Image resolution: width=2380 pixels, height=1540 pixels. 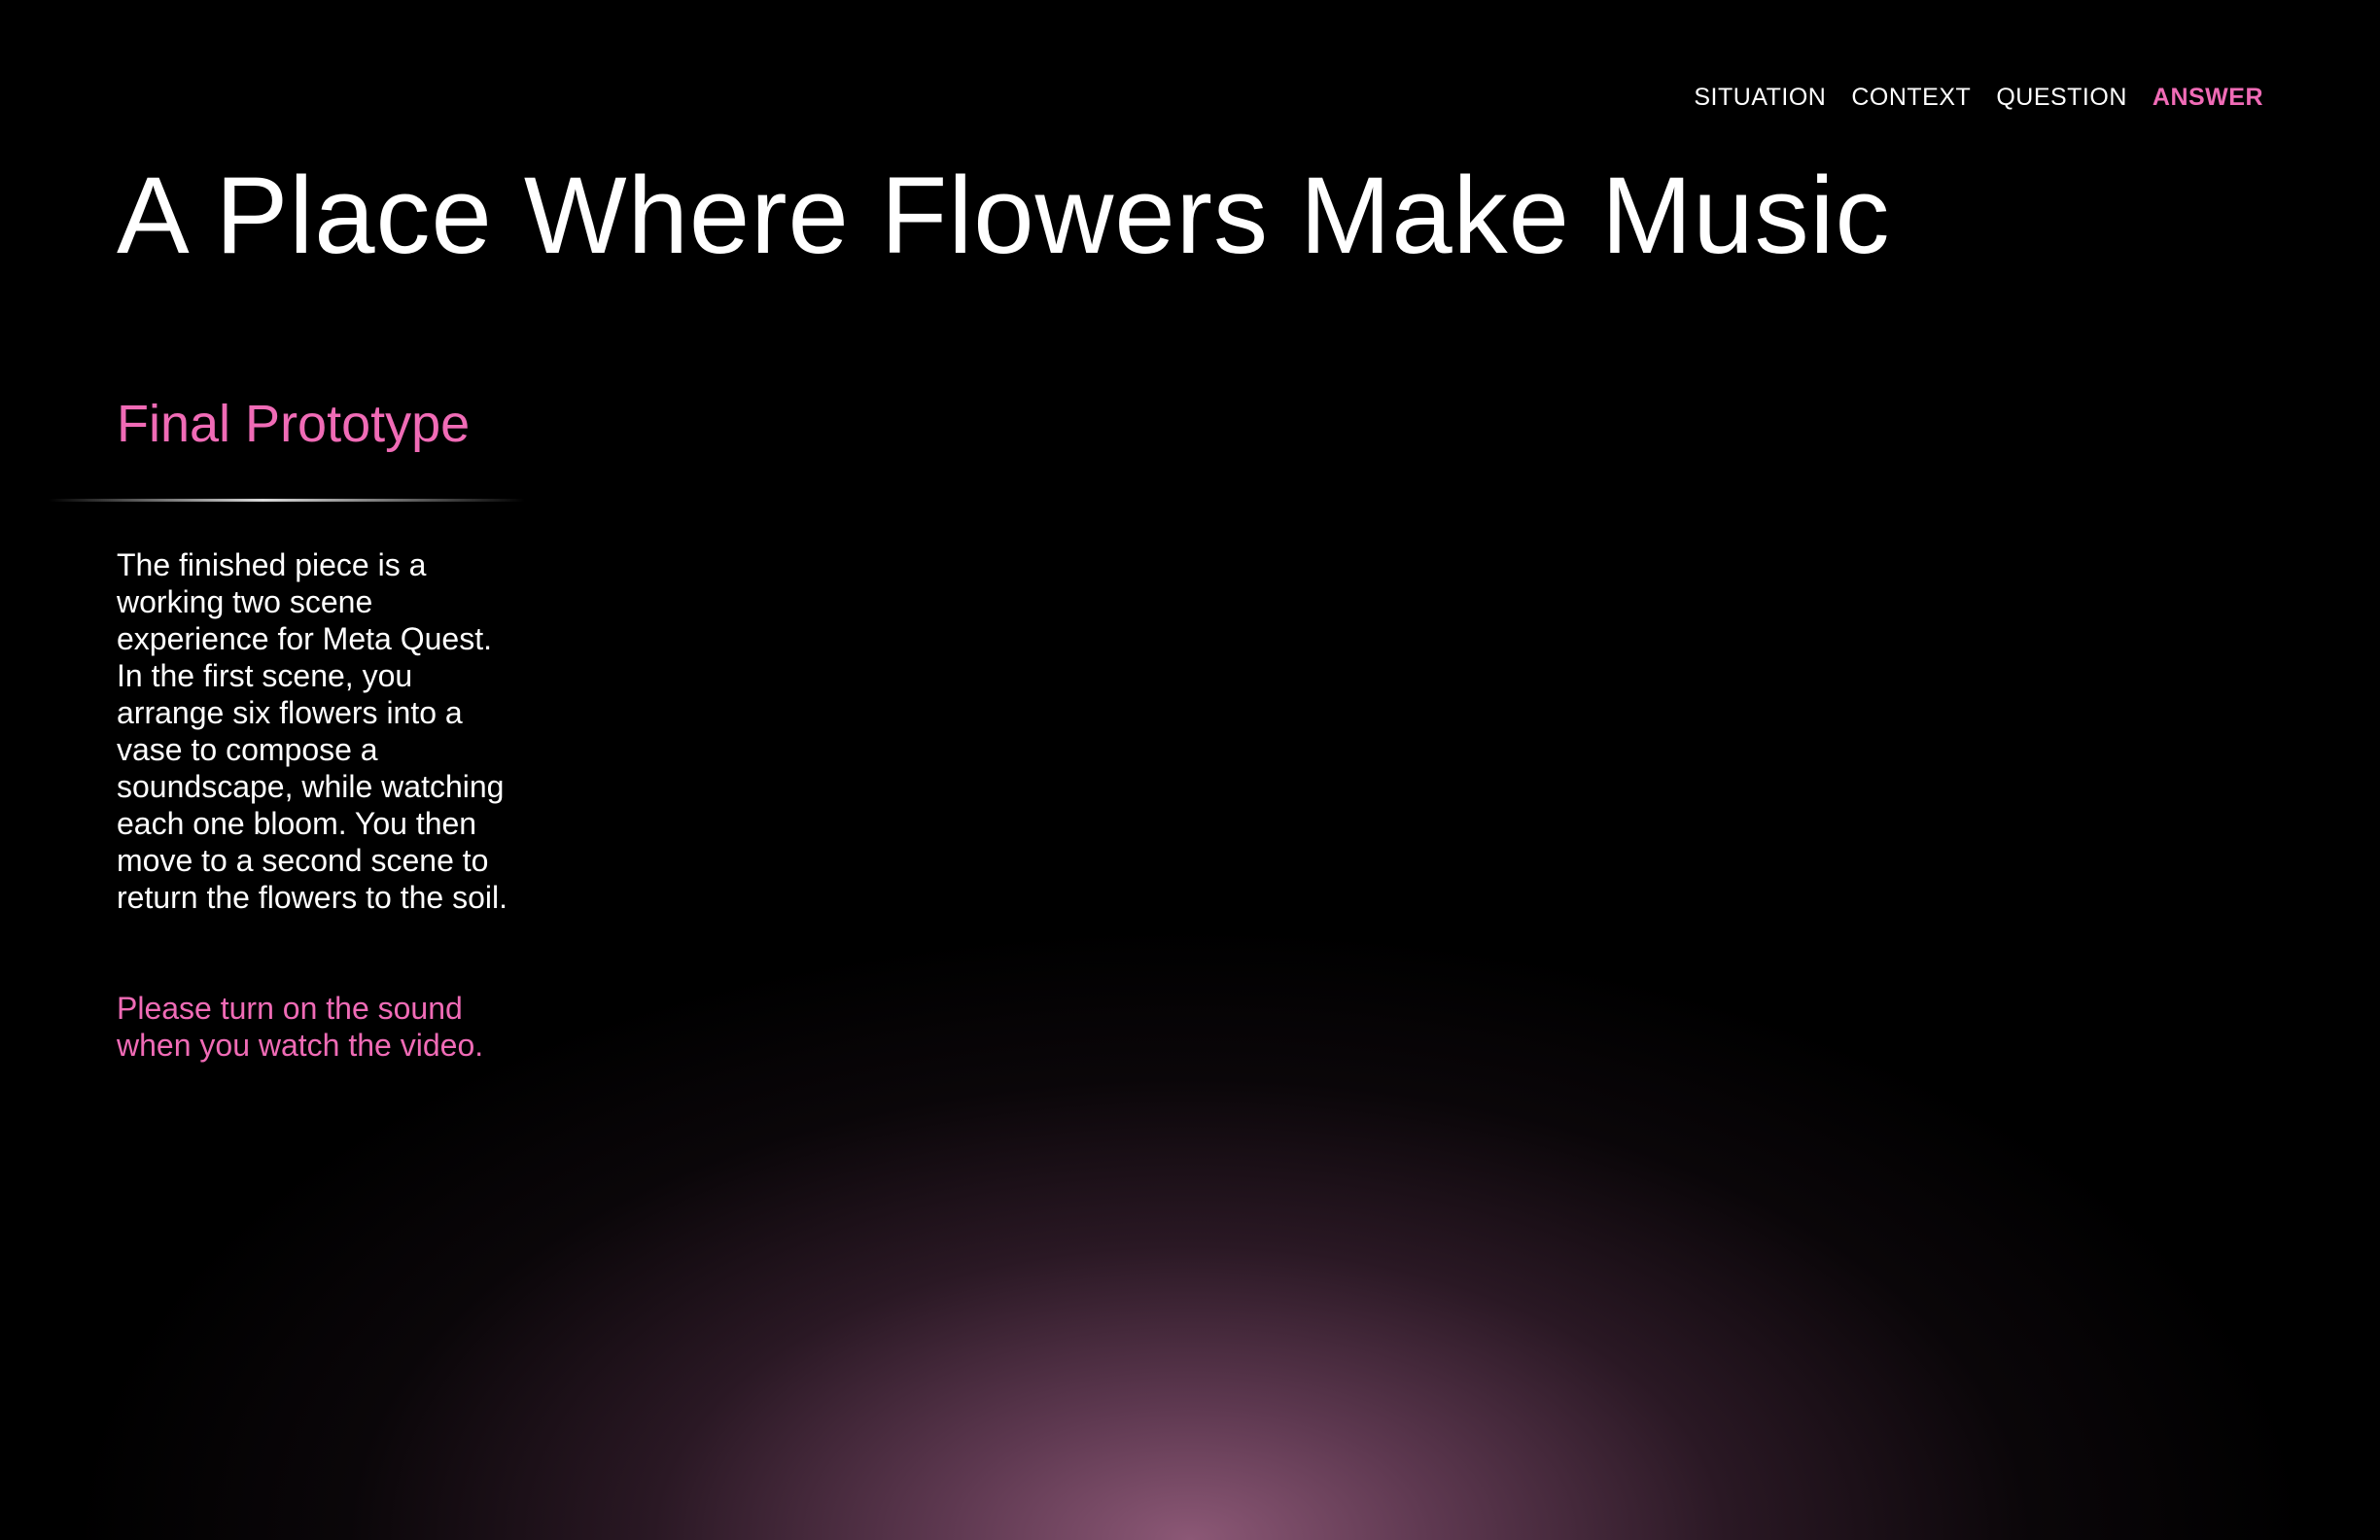 I want to click on nav-item-question: QUESTION, so click(x=2061, y=98).